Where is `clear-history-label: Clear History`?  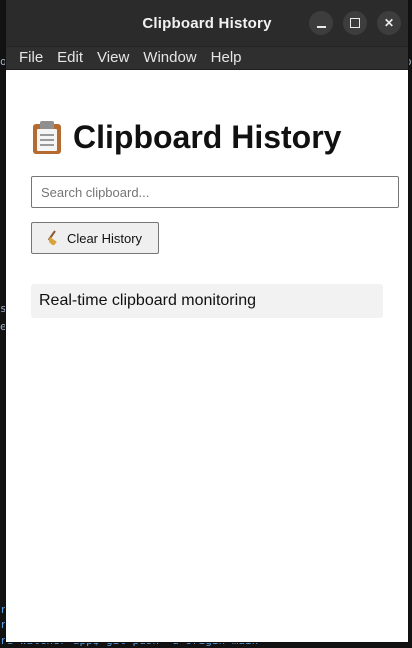
clear-history-label: Clear History is located at coordinates (104, 238).